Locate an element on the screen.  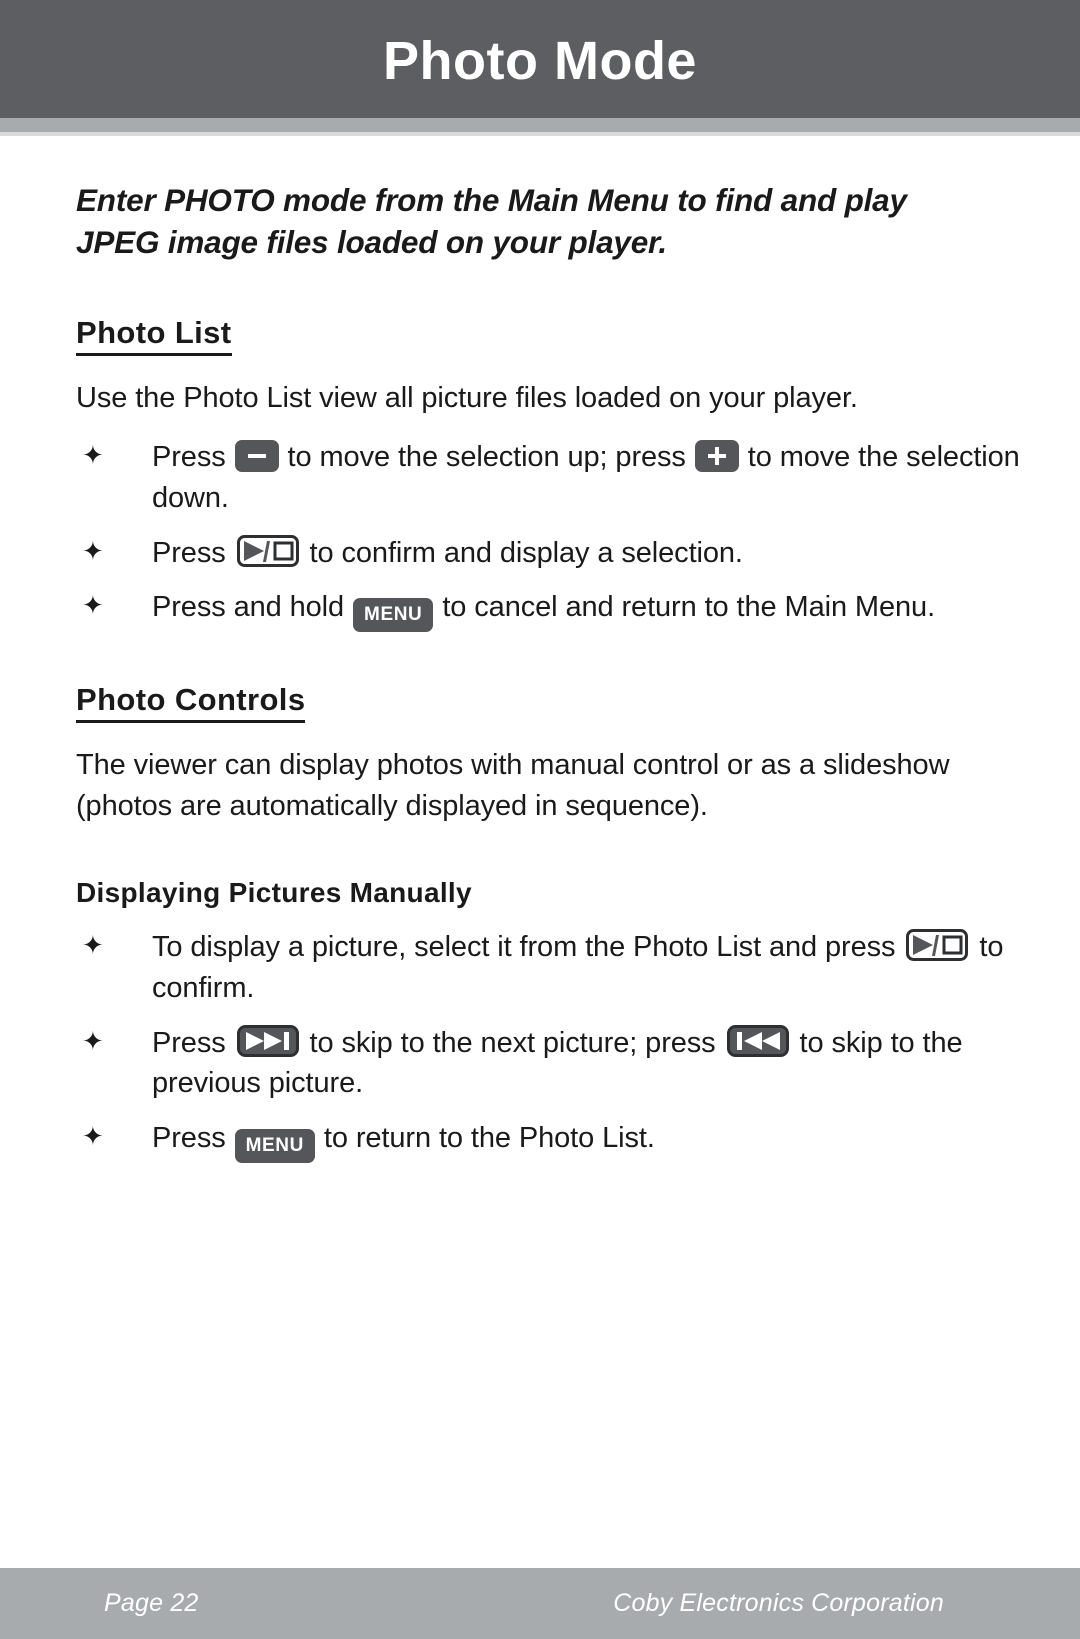
photo-controls-heading: Photo Controls is located at coordinates (191, 703).